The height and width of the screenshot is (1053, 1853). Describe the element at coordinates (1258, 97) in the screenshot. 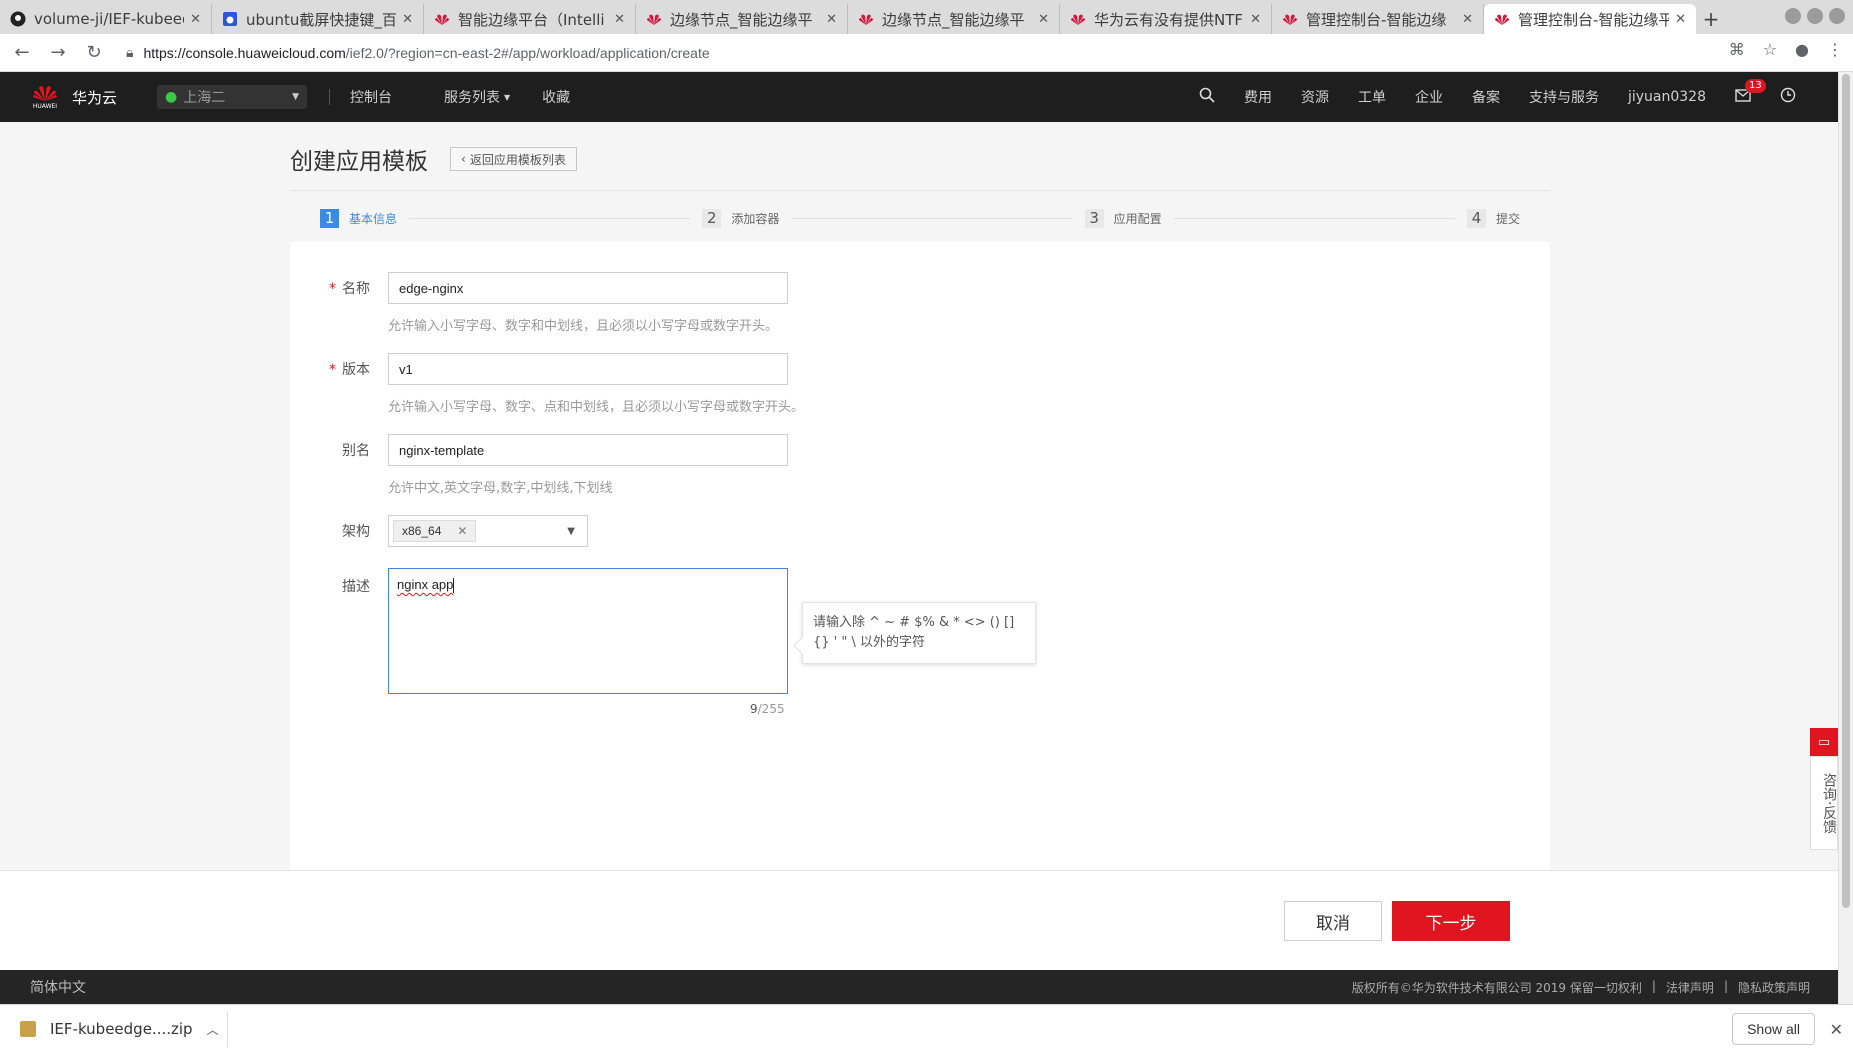

I see `nav-billing-link: 费用` at that location.